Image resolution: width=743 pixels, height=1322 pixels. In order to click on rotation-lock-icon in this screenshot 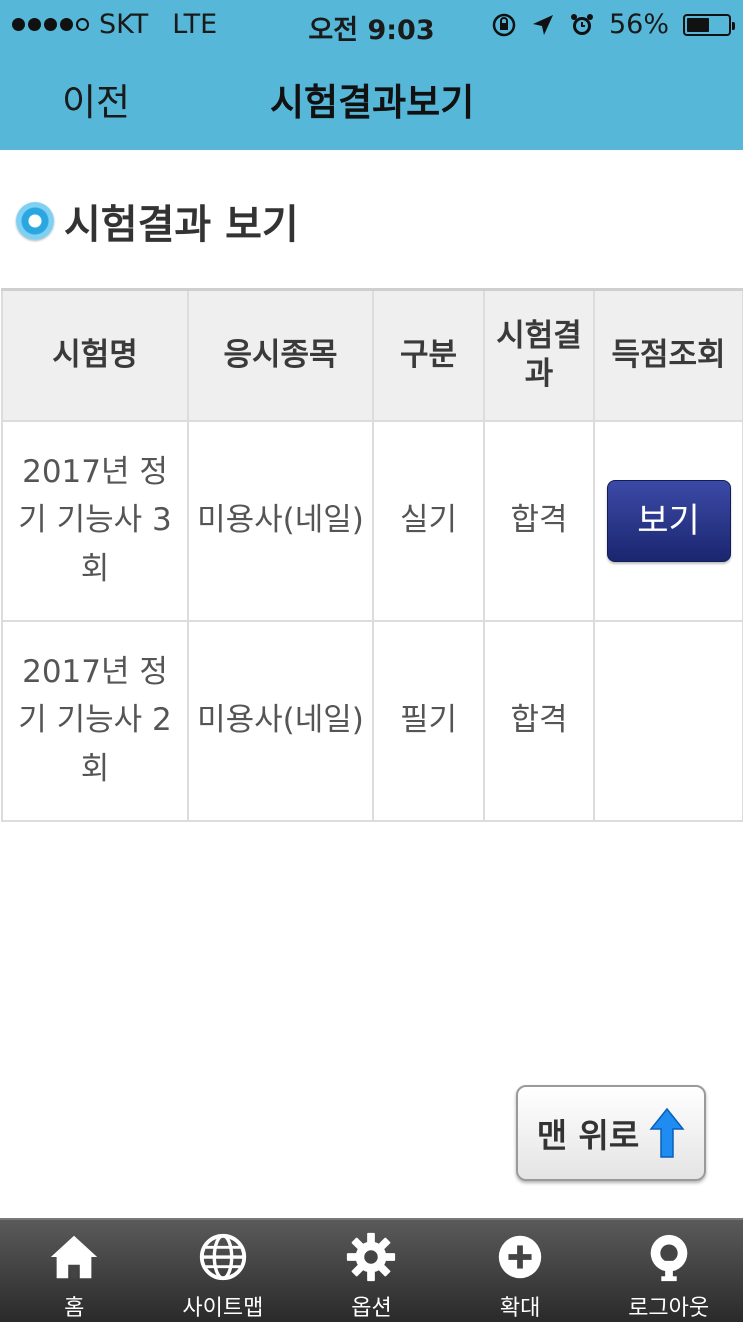, I will do `click(504, 24)`.